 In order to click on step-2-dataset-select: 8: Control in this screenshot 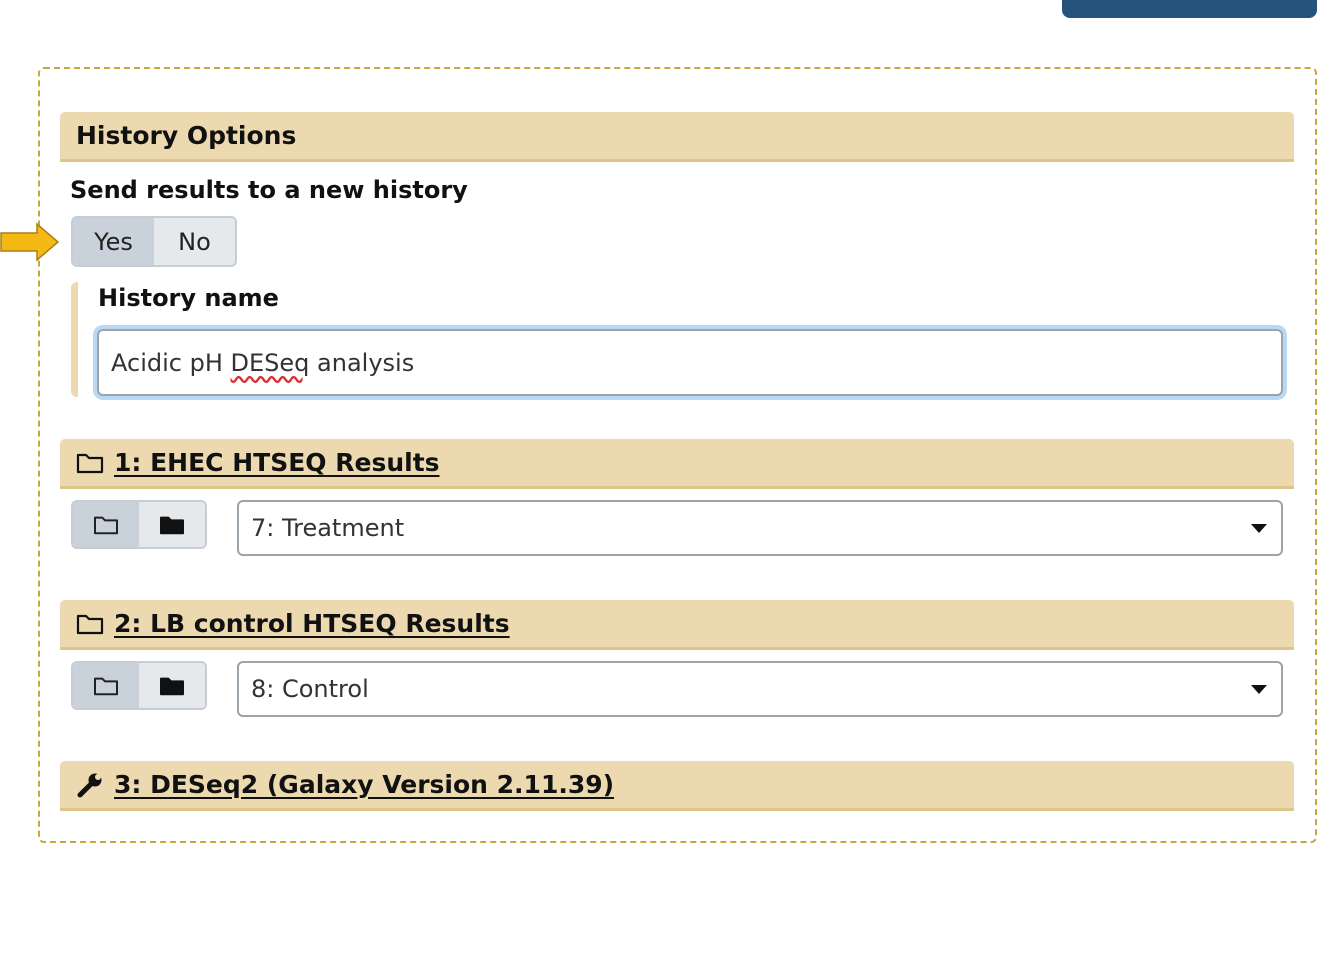, I will do `click(760, 689)`.